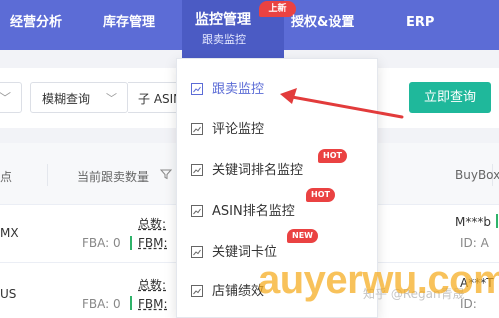 The image size is (499, 318). I want to click on dropdown-item-label: 店铺绩效, so click(238, 291).